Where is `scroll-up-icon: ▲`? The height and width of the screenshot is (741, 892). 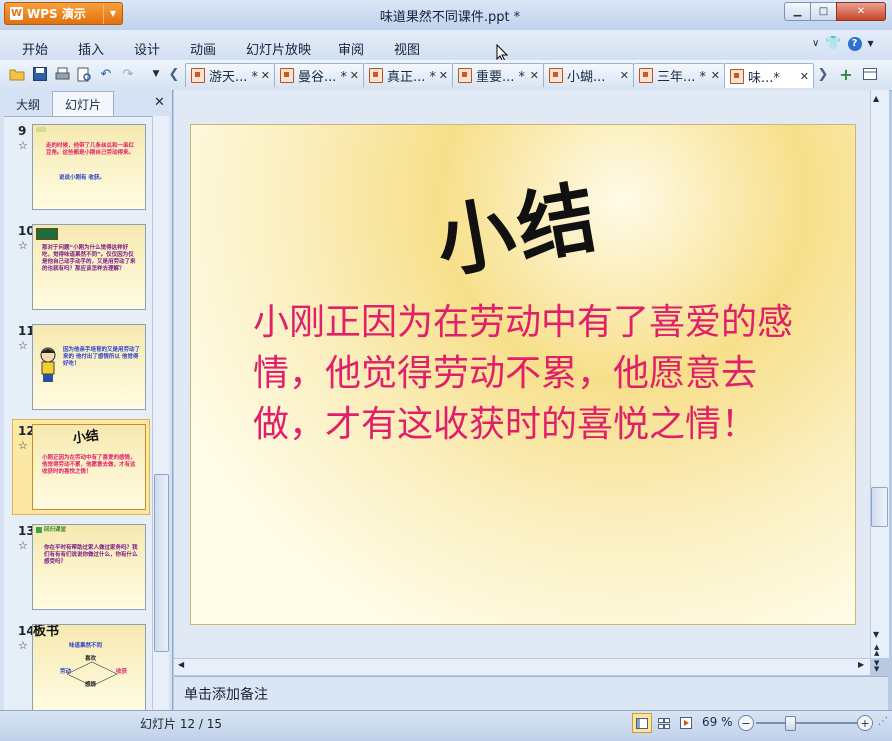 scroll-up-icon: ▲ is located at coordinates (876, 98).